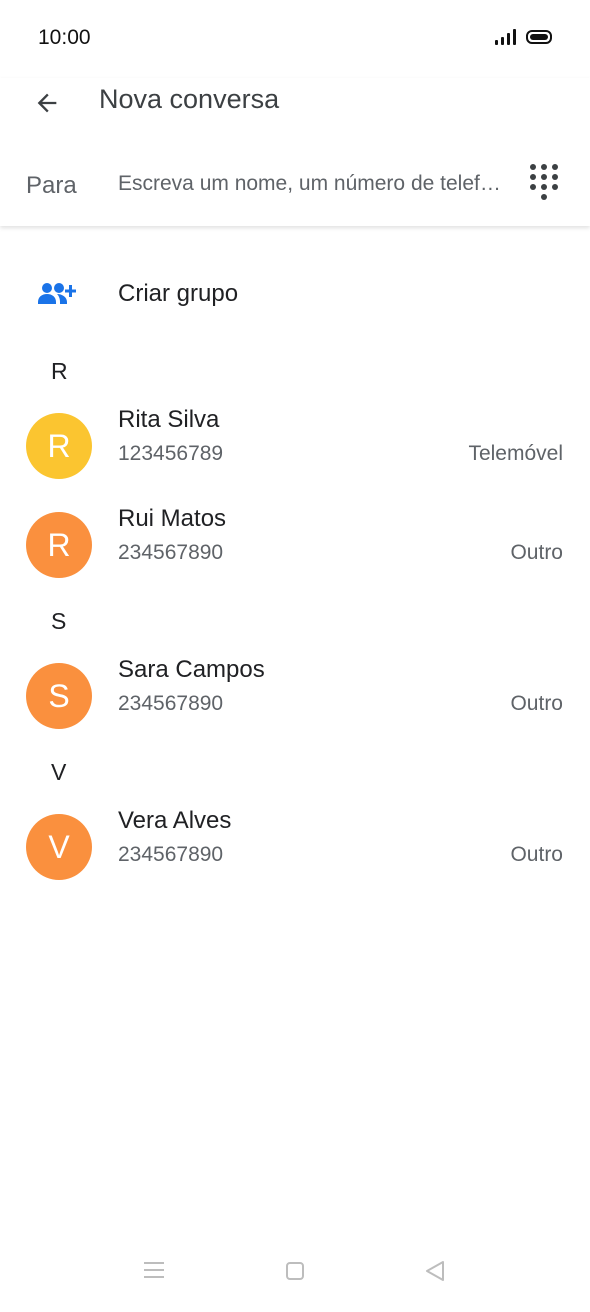 Image resolution: width=590 pixels, height=1312 pixels. What do you see at coordinates (539, 36) in the screenshot?
I see `battery-icon` at bounding box center [539, 36].